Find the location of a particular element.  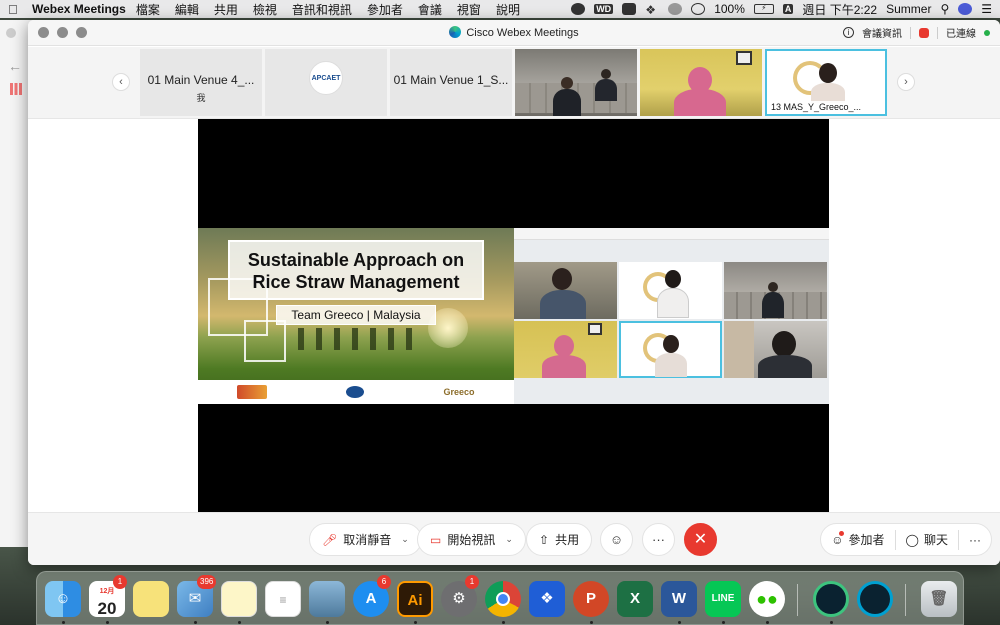

shared-video-grid is located at coordinates (671, 316).